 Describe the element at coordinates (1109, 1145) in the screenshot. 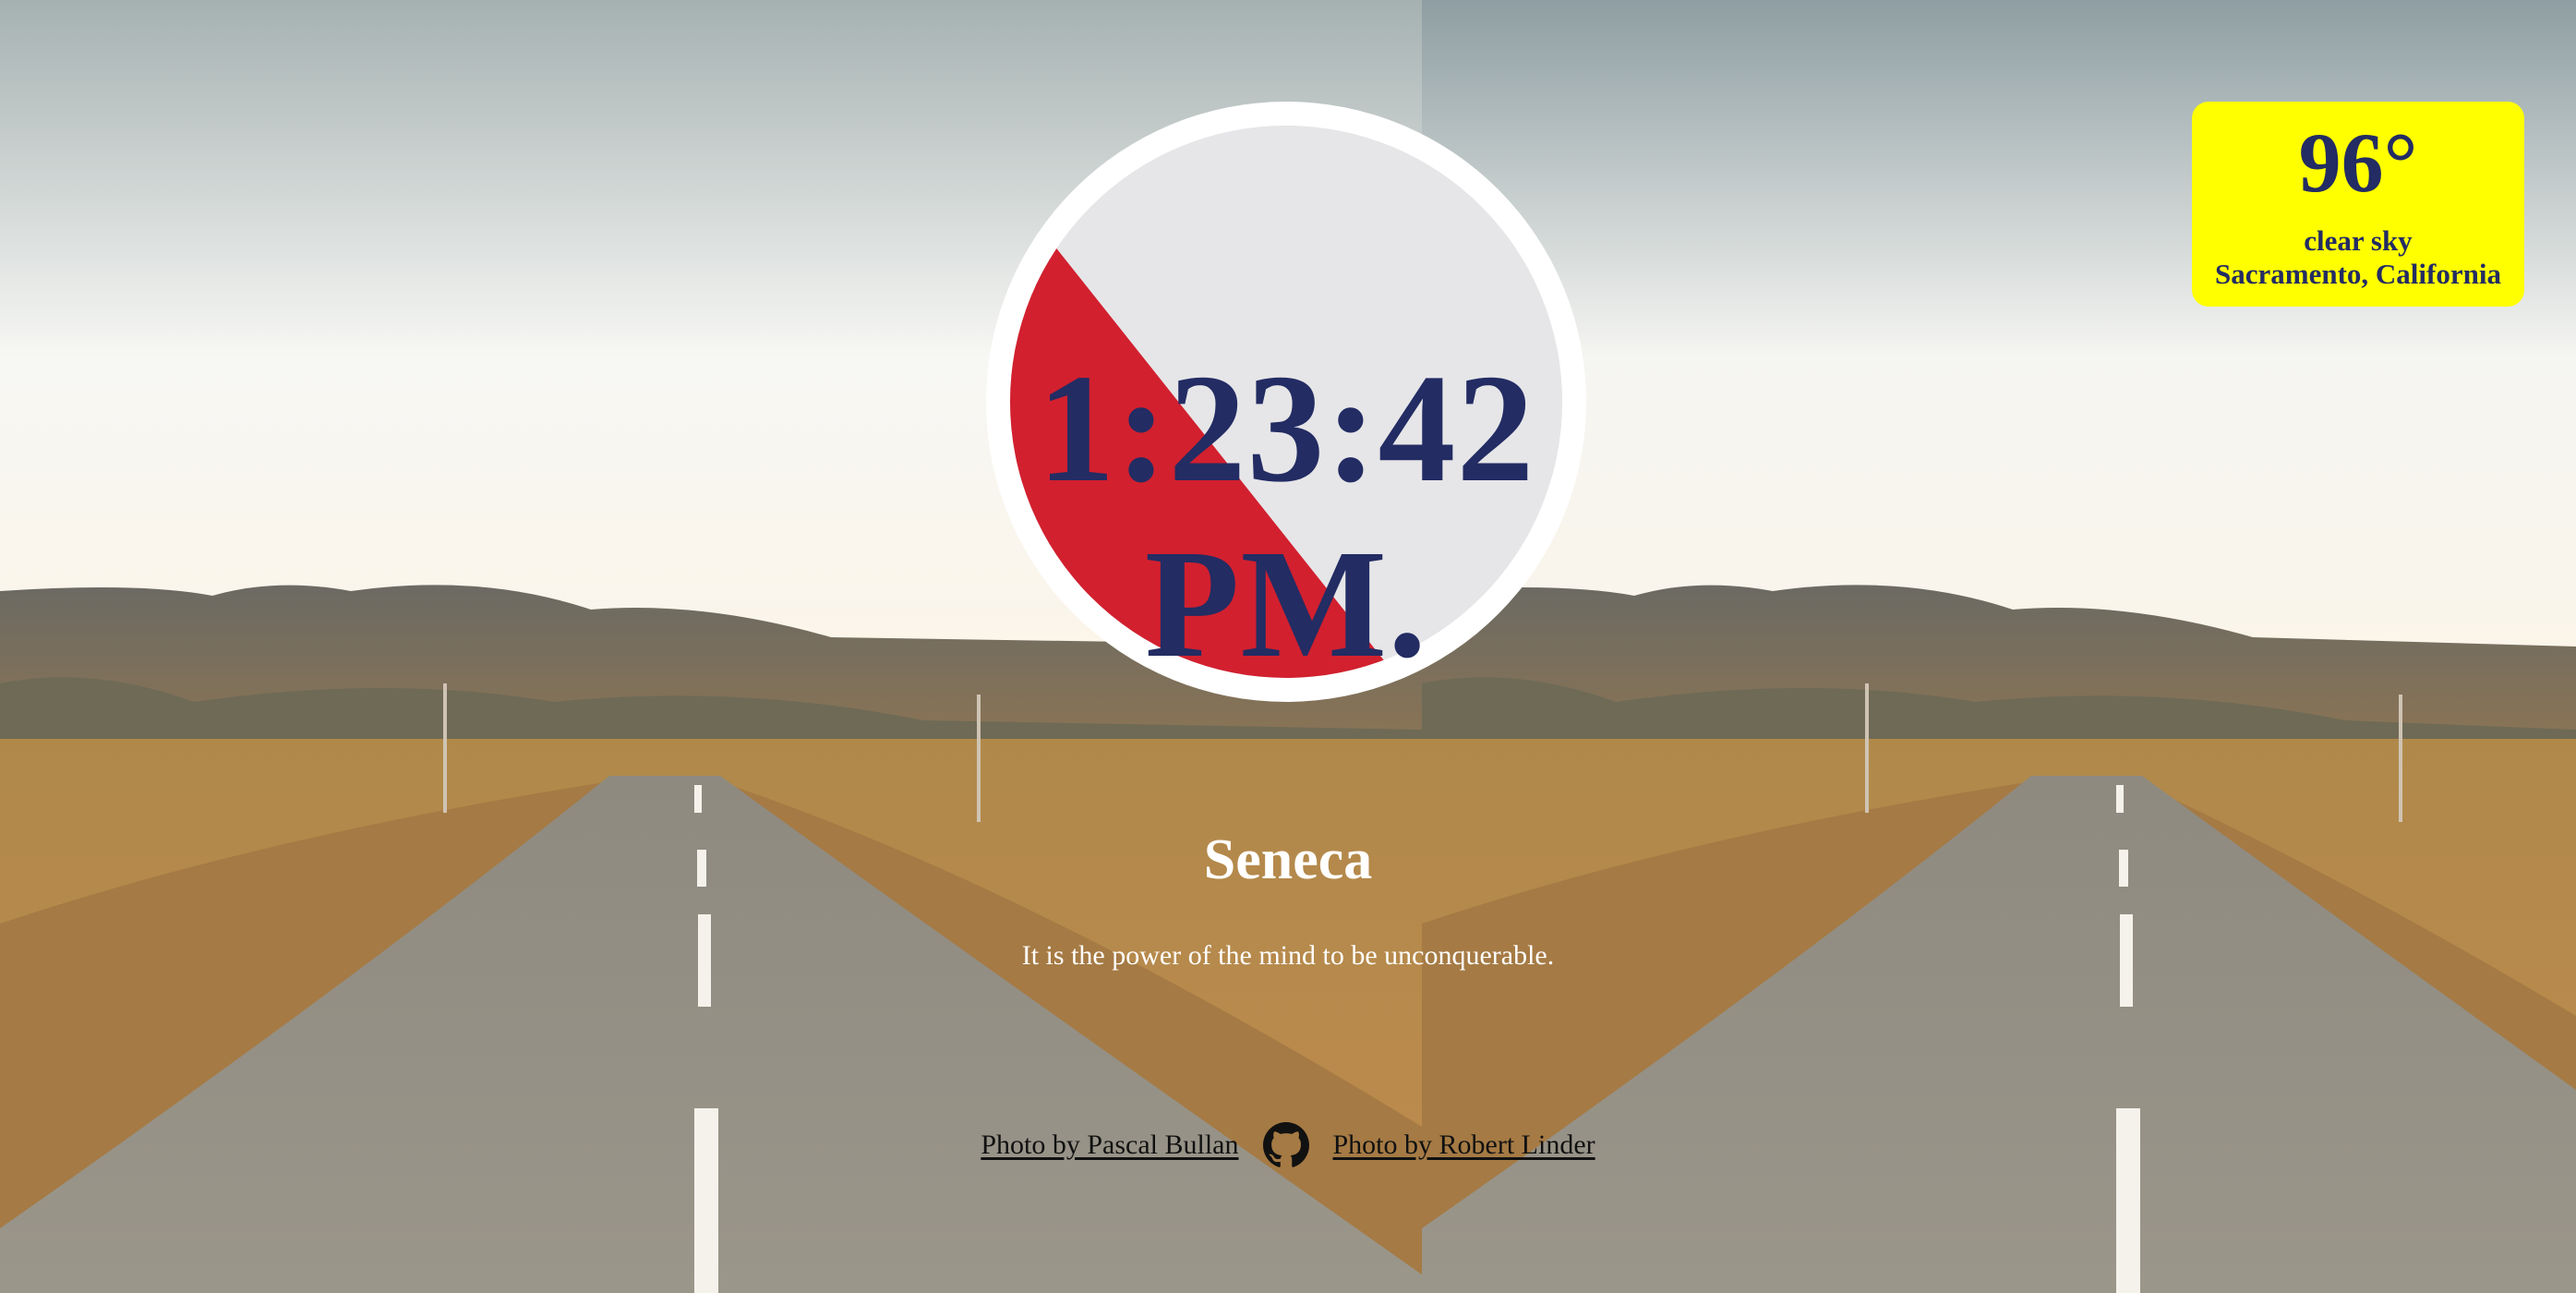

I see `photo-credit-left-link: Photo by Pascal Bullan` at that location.